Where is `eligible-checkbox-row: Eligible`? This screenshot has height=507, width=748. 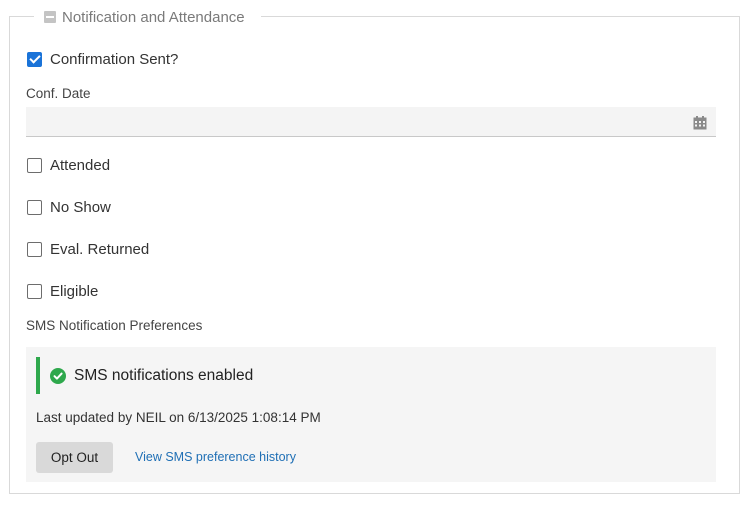
eligible-checkbox-row: Eligible is located at coordinates (62, 291).